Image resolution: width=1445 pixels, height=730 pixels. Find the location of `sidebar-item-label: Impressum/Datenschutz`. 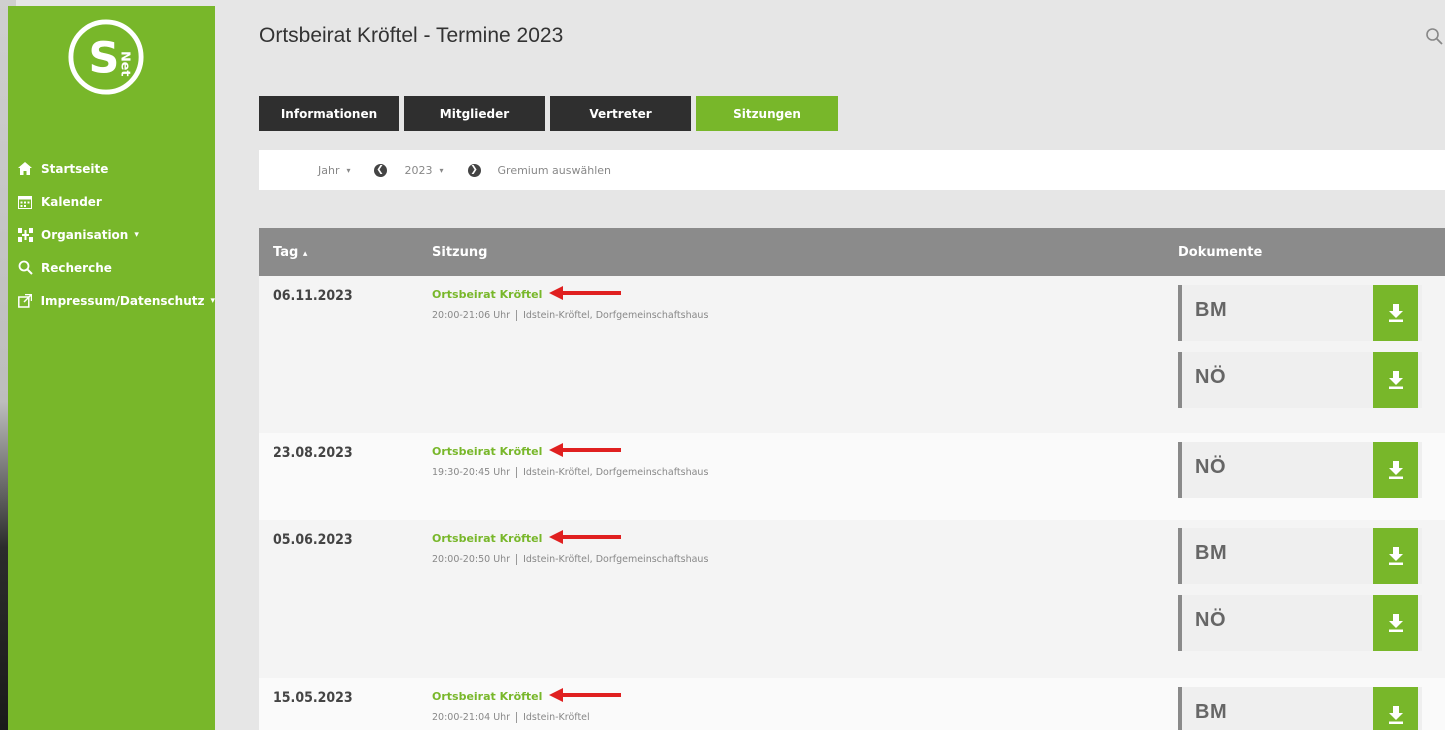

sidebar-item-label: Impressum/Datenschutz is located at coordinates (122, 300).